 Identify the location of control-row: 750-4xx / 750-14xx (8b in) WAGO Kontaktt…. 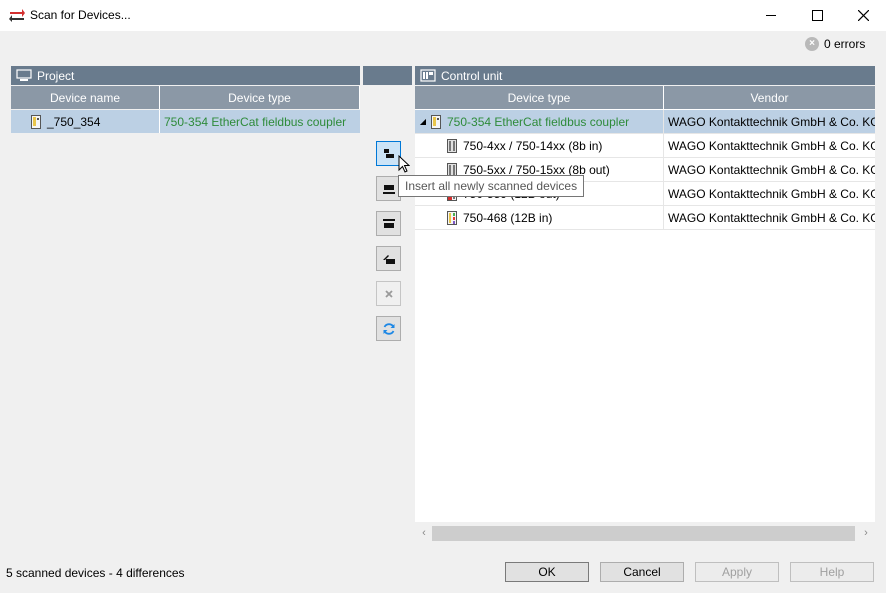
(645, 146).